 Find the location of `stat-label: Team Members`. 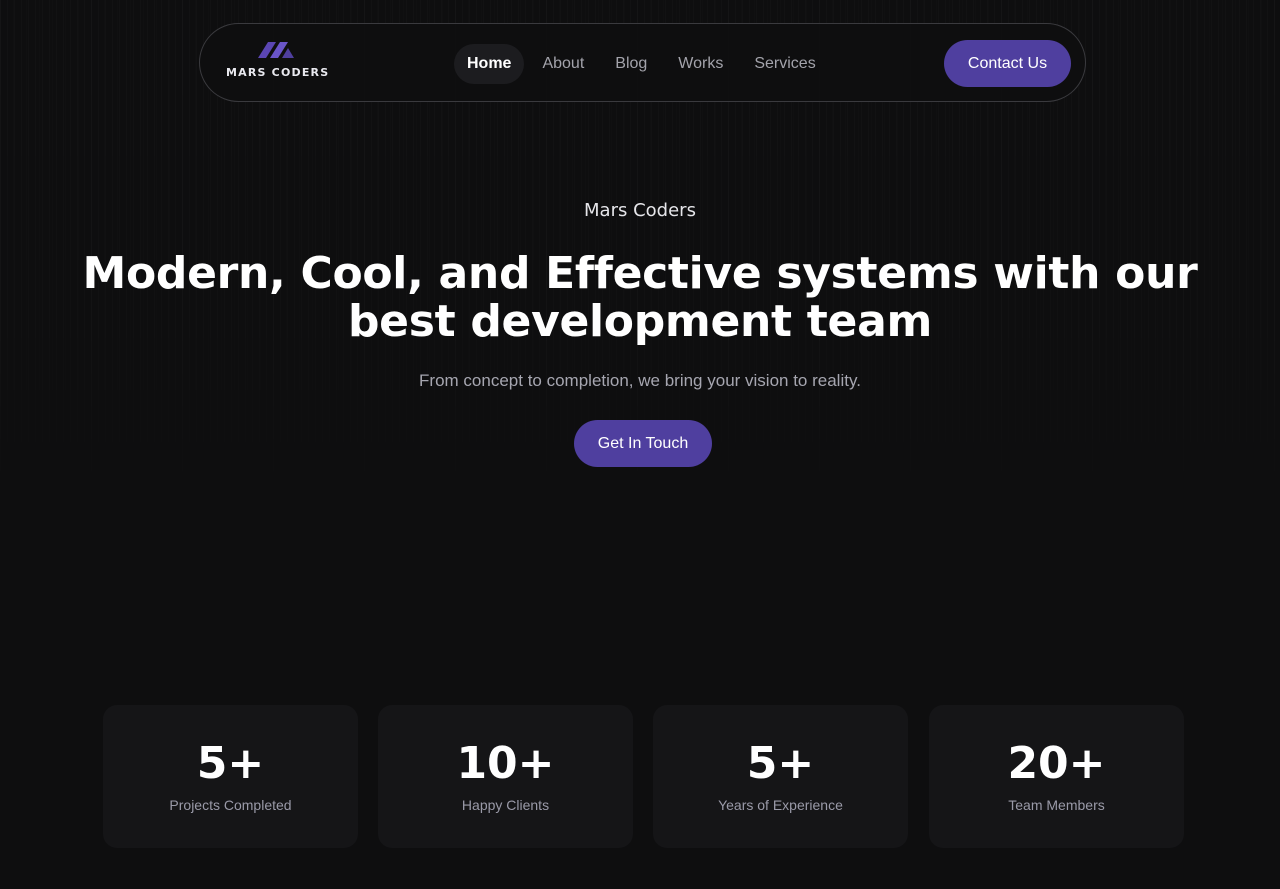

stat-label: Team Members is located at coordinates (1056, 805).